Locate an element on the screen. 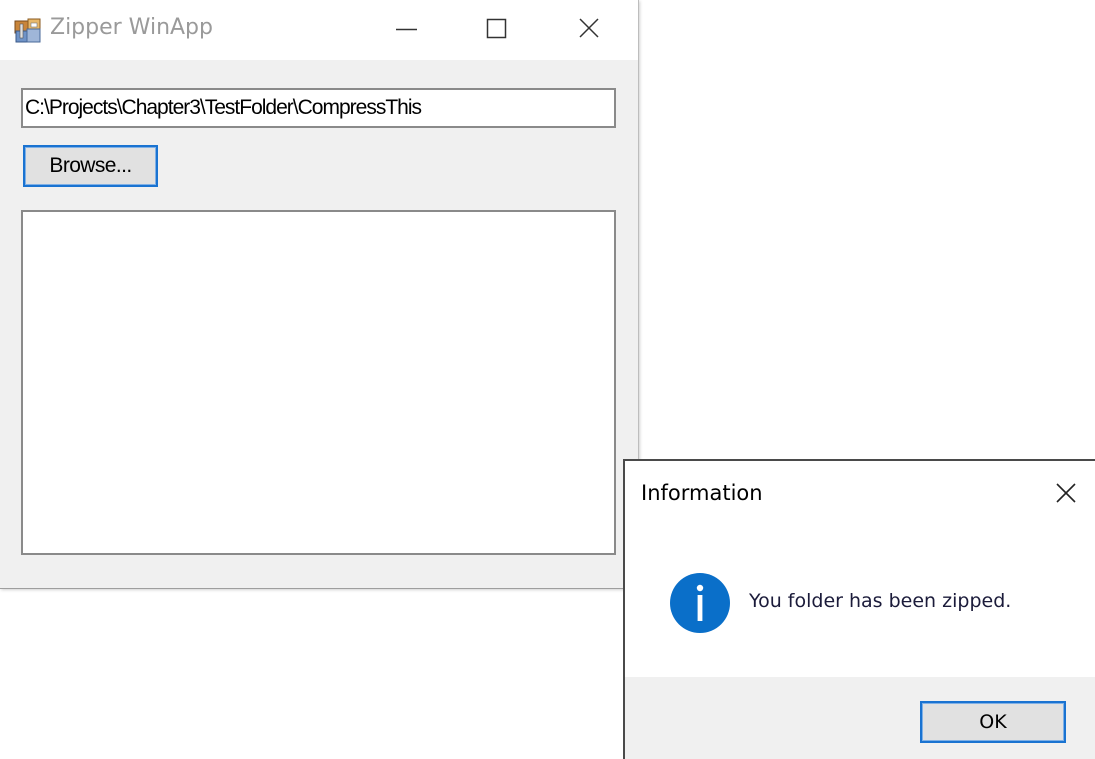  dialog-title: Information is located at coordinates (702, 493).